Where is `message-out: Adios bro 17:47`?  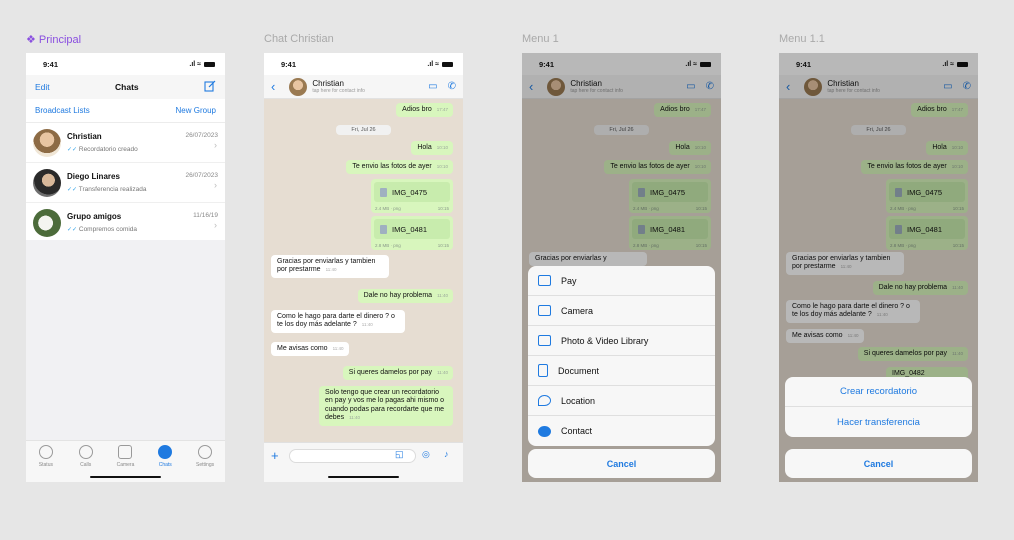 message-out: Adios bro 17:47 is located at coordinates (424, 110).